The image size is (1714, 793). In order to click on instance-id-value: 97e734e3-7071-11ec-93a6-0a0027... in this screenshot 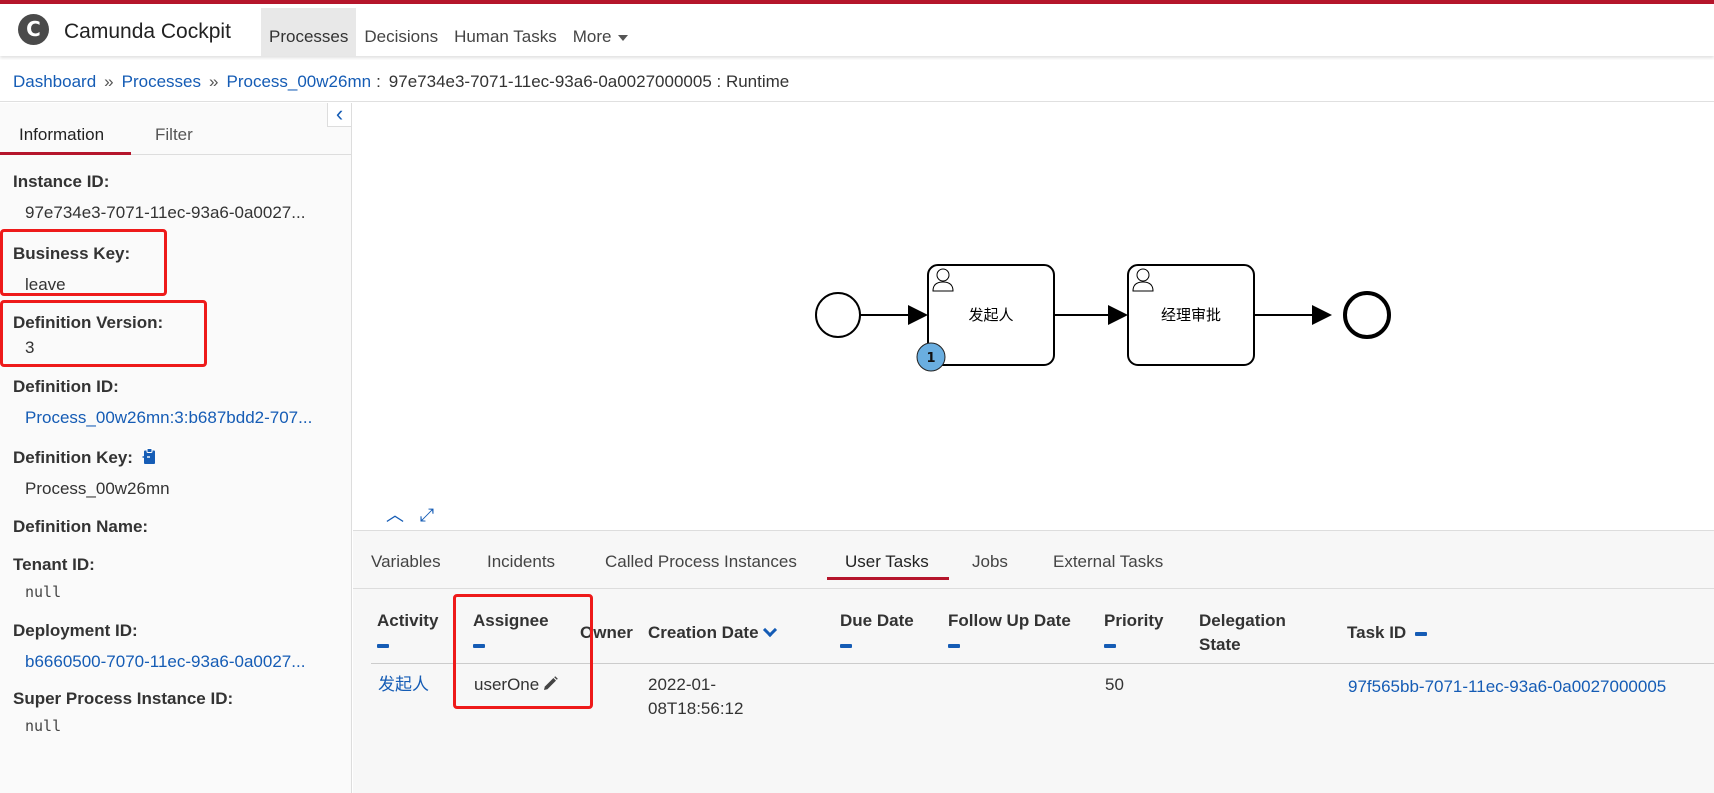, I will do `click(165, 212)`.